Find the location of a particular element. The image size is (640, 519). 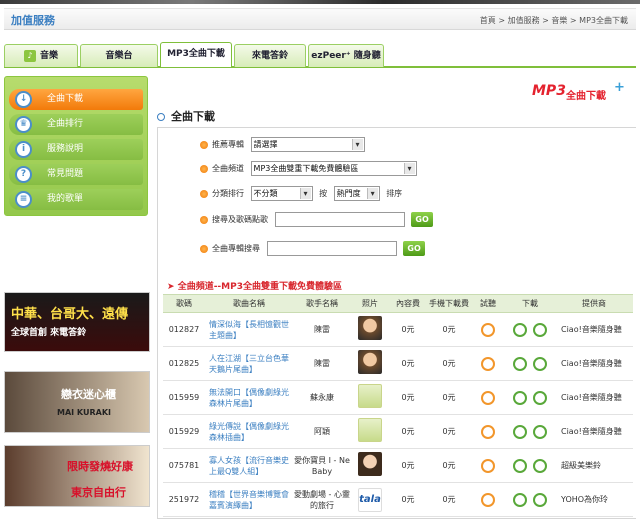

ad-banner-mai-kuraki: 戀衣迷心櫃 MAI KURAKI is located at coordinates (77, 402).